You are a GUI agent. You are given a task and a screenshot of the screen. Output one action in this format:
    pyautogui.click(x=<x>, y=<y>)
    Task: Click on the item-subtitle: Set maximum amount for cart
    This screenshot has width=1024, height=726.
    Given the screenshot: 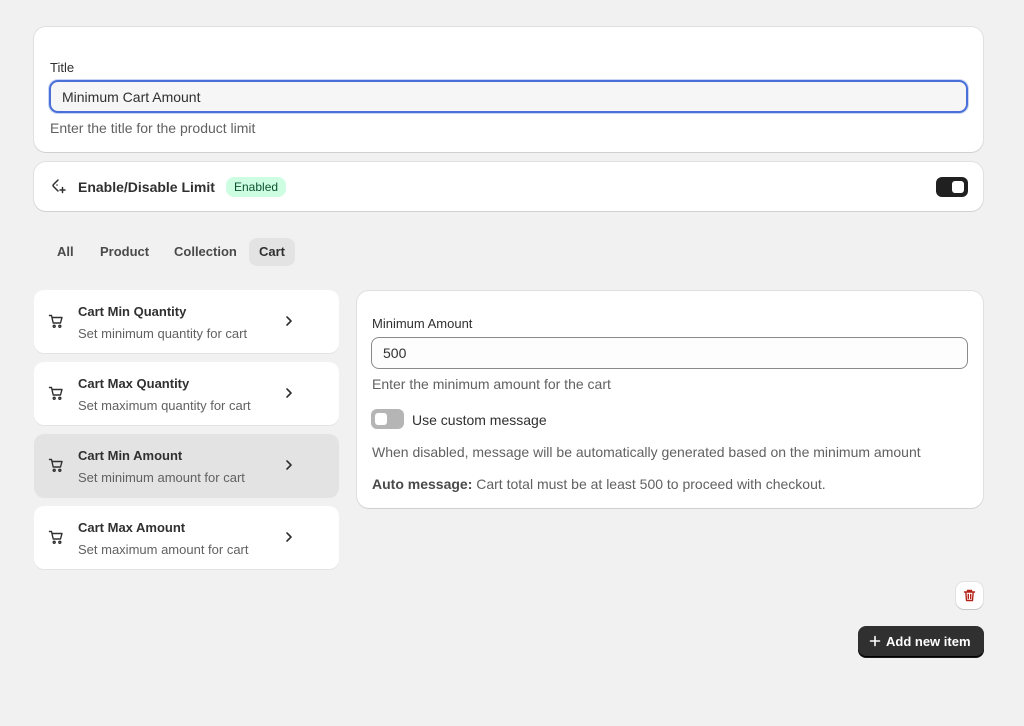 What is the action you would take?
    pyautogui.click(x=163, y=549)
    